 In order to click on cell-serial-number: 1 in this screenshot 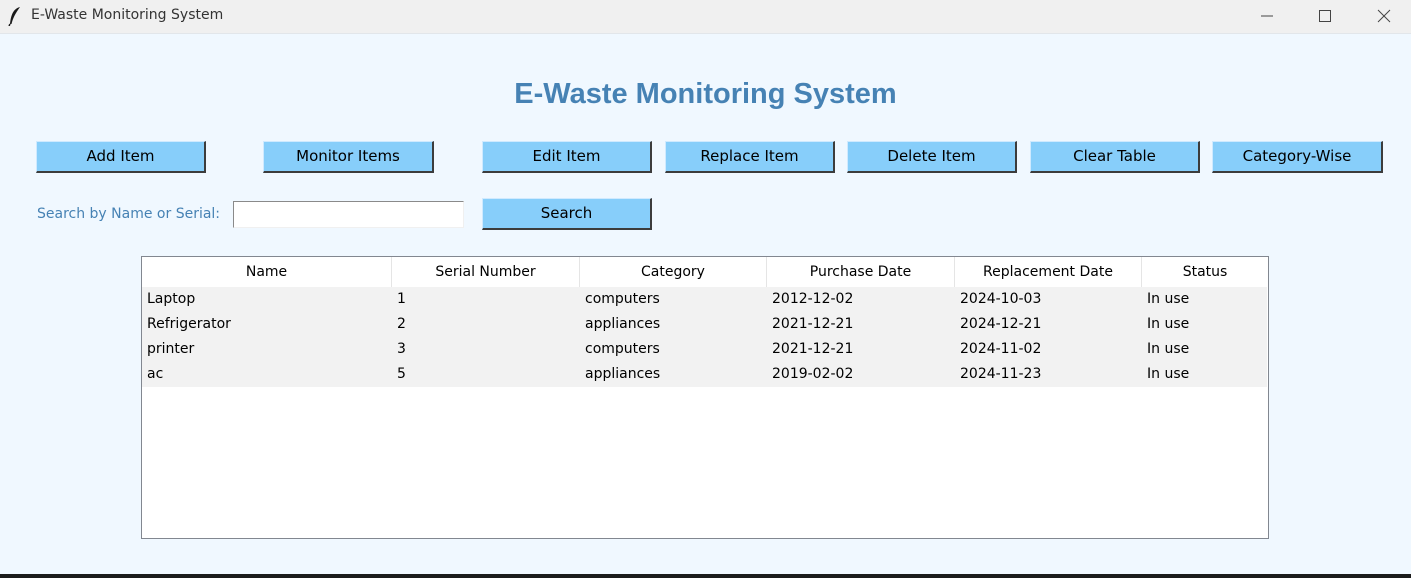, I will do `click(401, 299)`.